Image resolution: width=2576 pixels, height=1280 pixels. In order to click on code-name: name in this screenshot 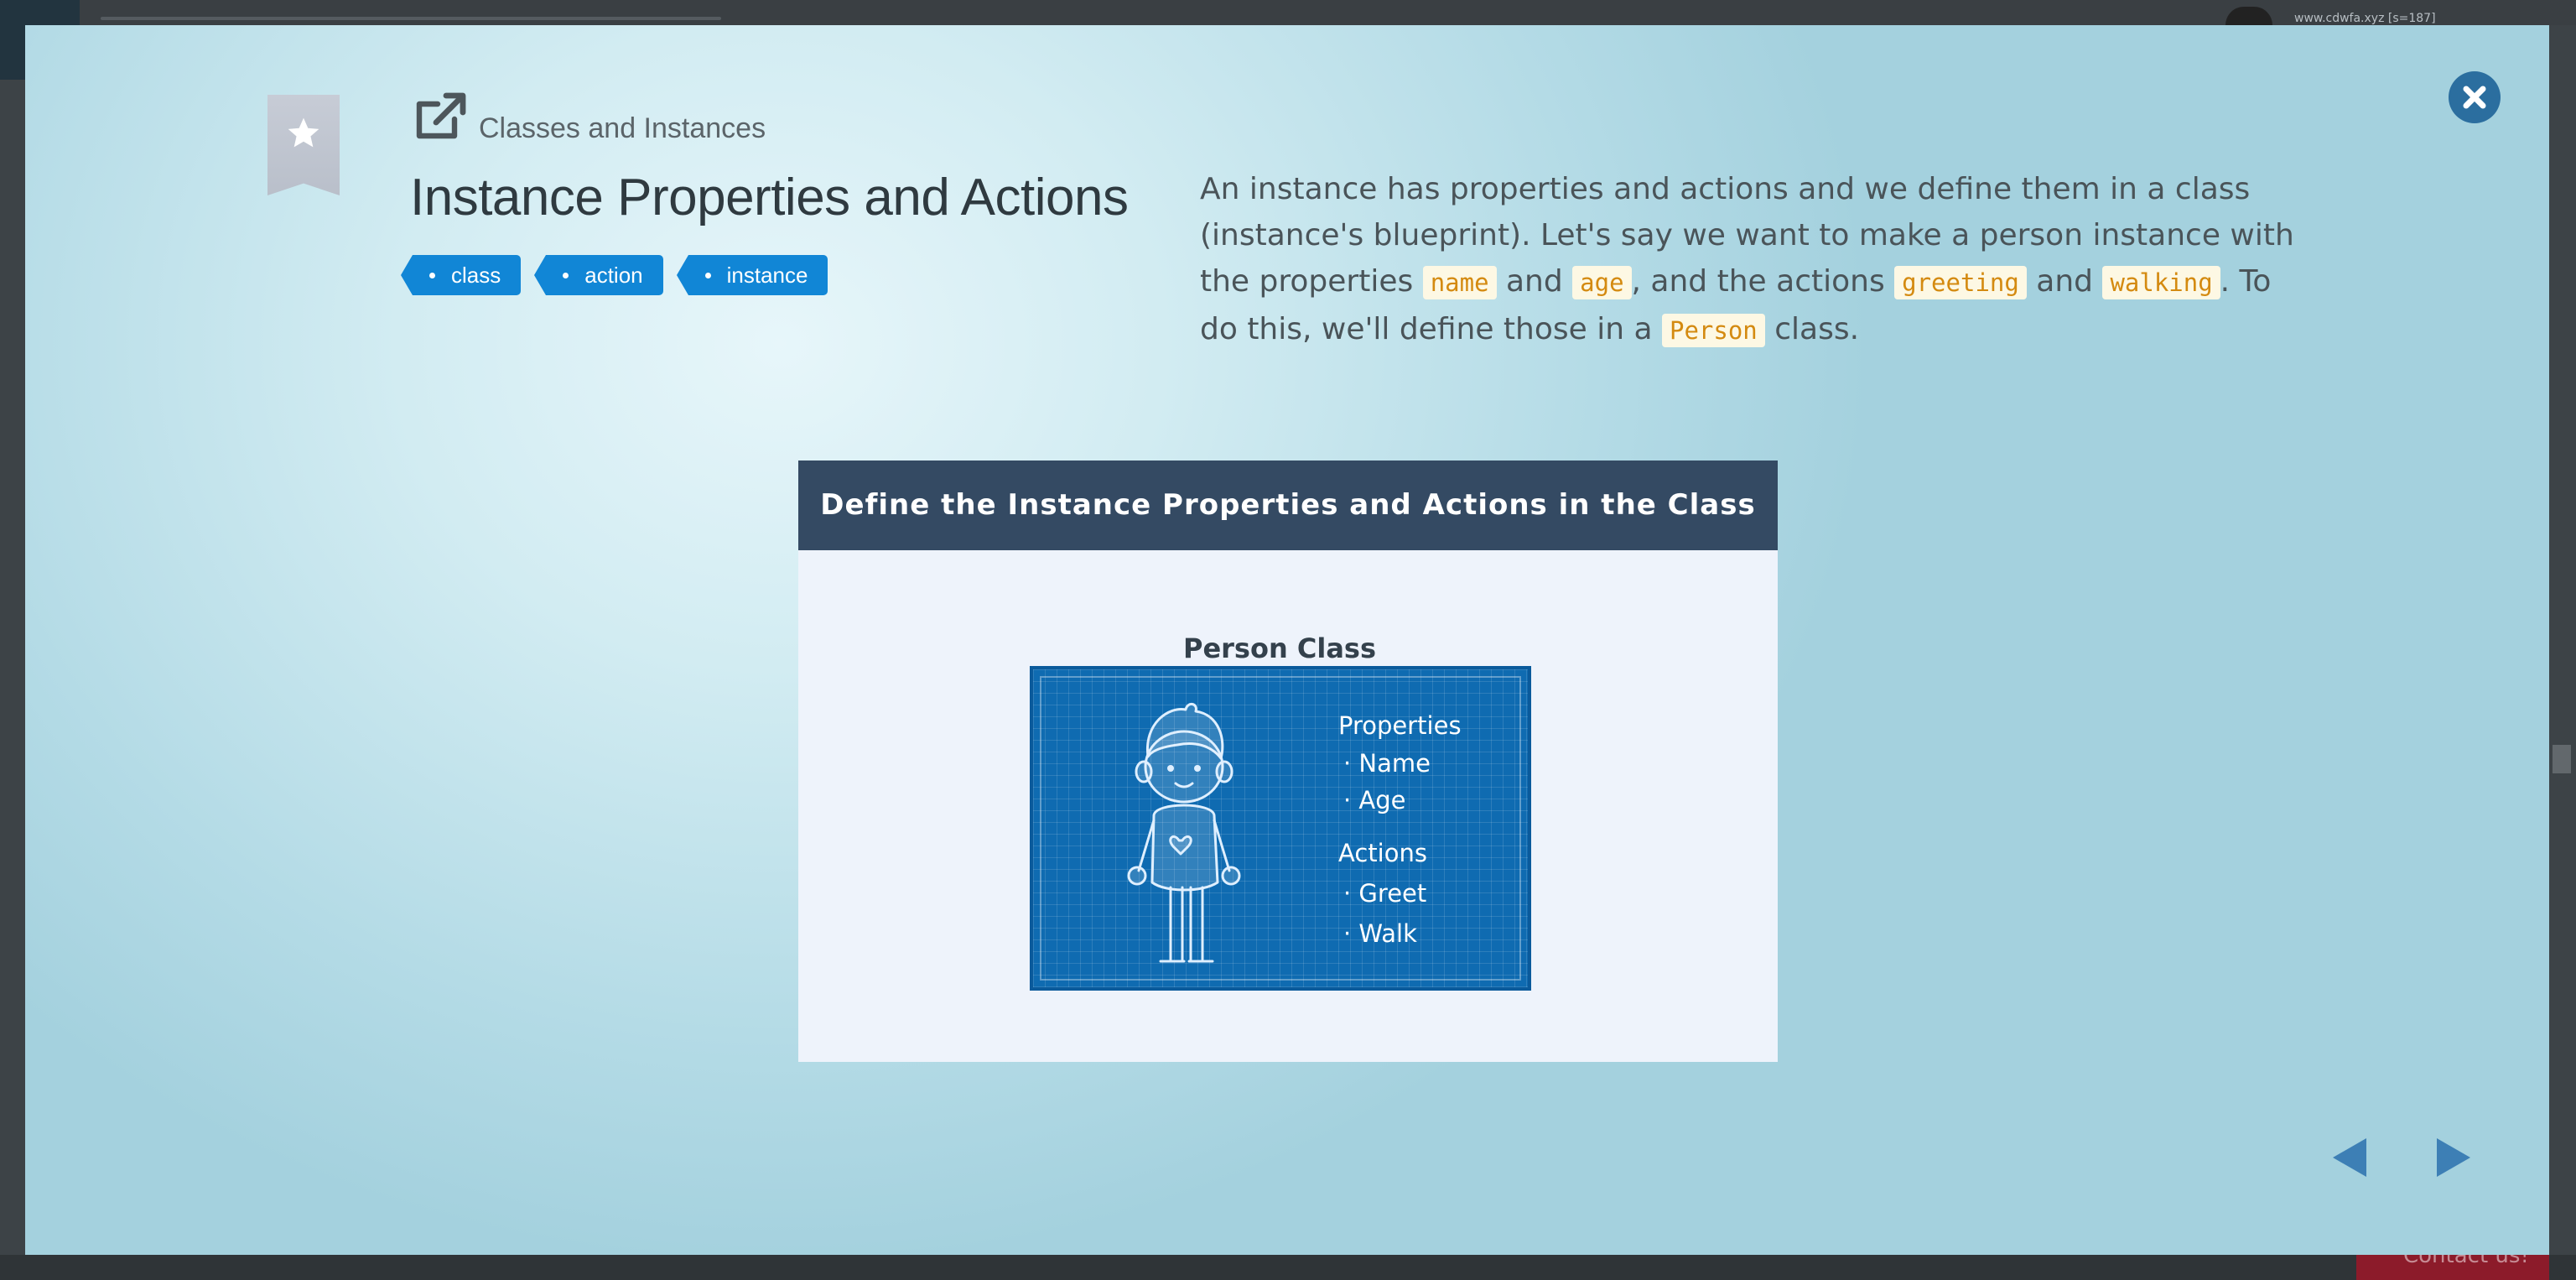, I will do `click(1459, 282)`.